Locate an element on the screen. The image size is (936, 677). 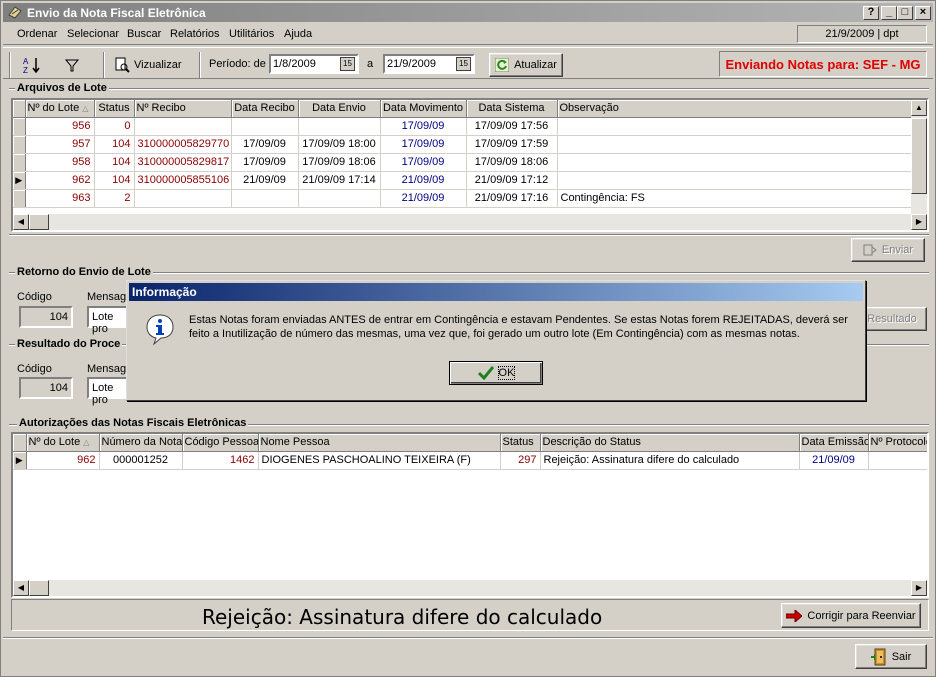
cell-descricao-status: Rejeição: Assinatura difere do calculado is located at coordinates (670, 460).